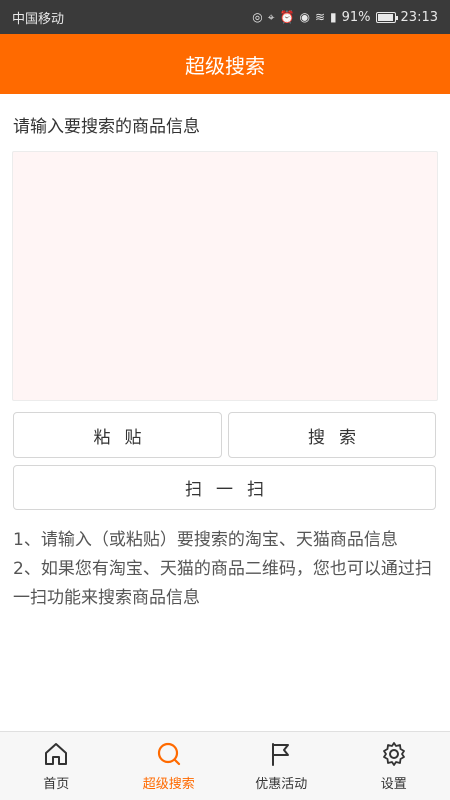 This screenshot has height=800, width=450. I want to click on battery-percent: 91%, so click(356, 17).